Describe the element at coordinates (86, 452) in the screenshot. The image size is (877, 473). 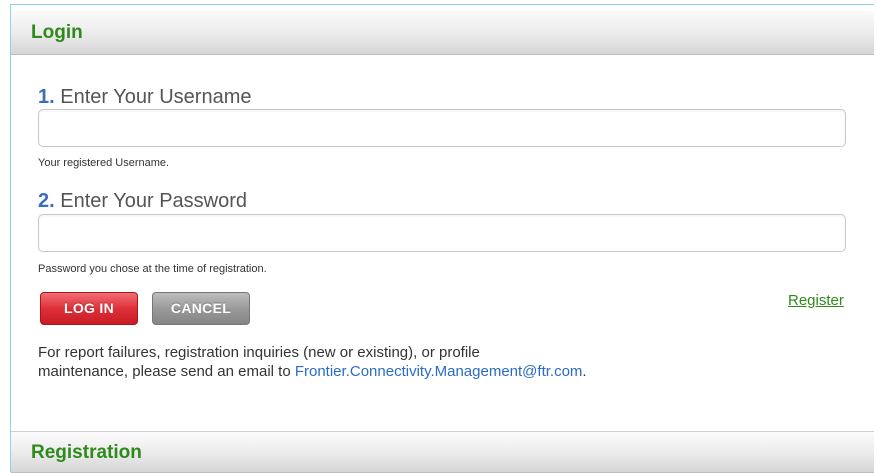
I see `registration-panel-title: Registration` at that location.